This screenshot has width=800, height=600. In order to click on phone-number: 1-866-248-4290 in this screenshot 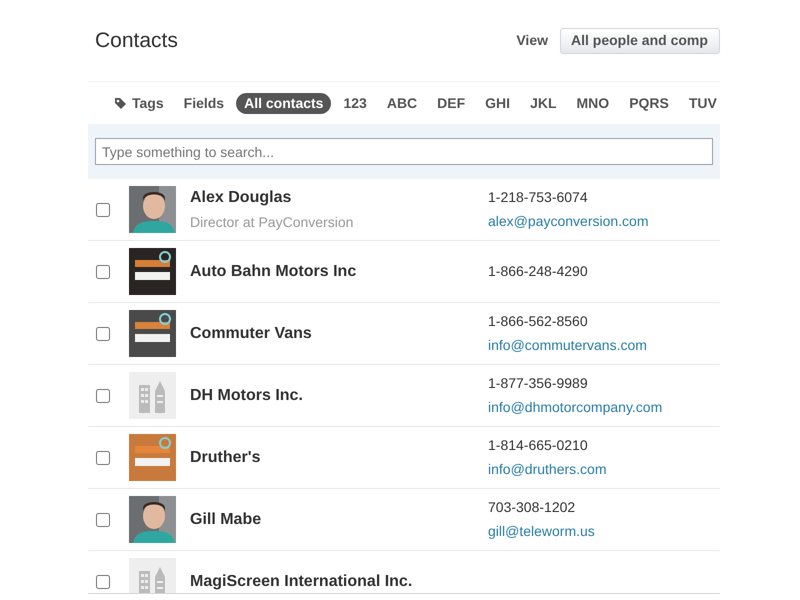, I will do `click(538, 271)`.